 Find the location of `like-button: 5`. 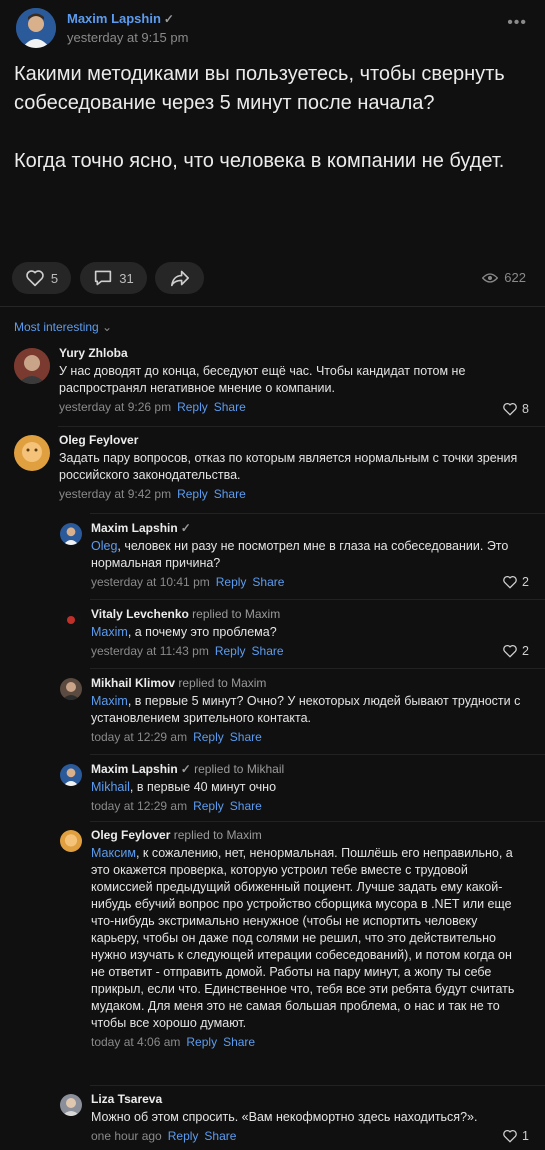

like-button: 5 is located at coordinates (41, 278).